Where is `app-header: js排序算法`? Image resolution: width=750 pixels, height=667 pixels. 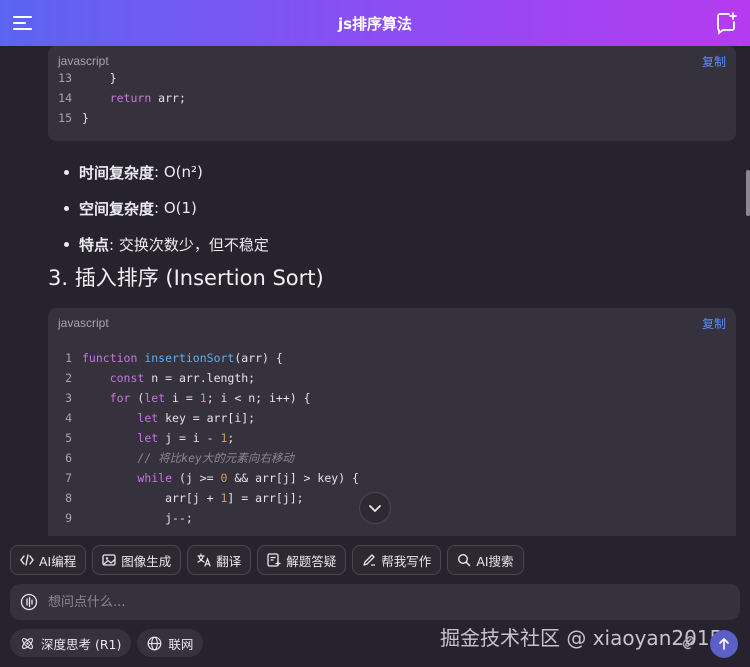
app-header: js排序算法 is located at coordinates (375, 23).